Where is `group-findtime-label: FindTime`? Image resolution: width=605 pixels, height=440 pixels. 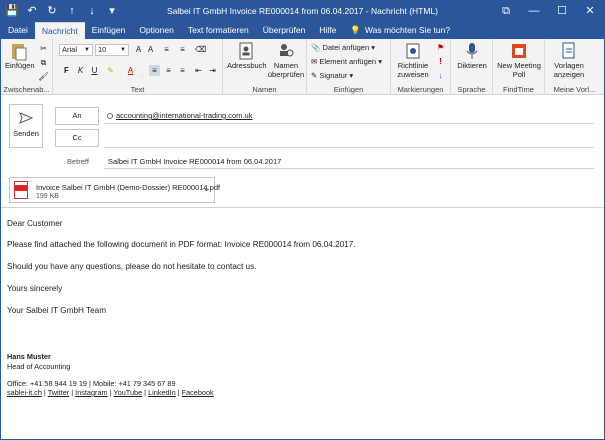
group-findtime-label: FindTime is located at coordinates (518, 89).